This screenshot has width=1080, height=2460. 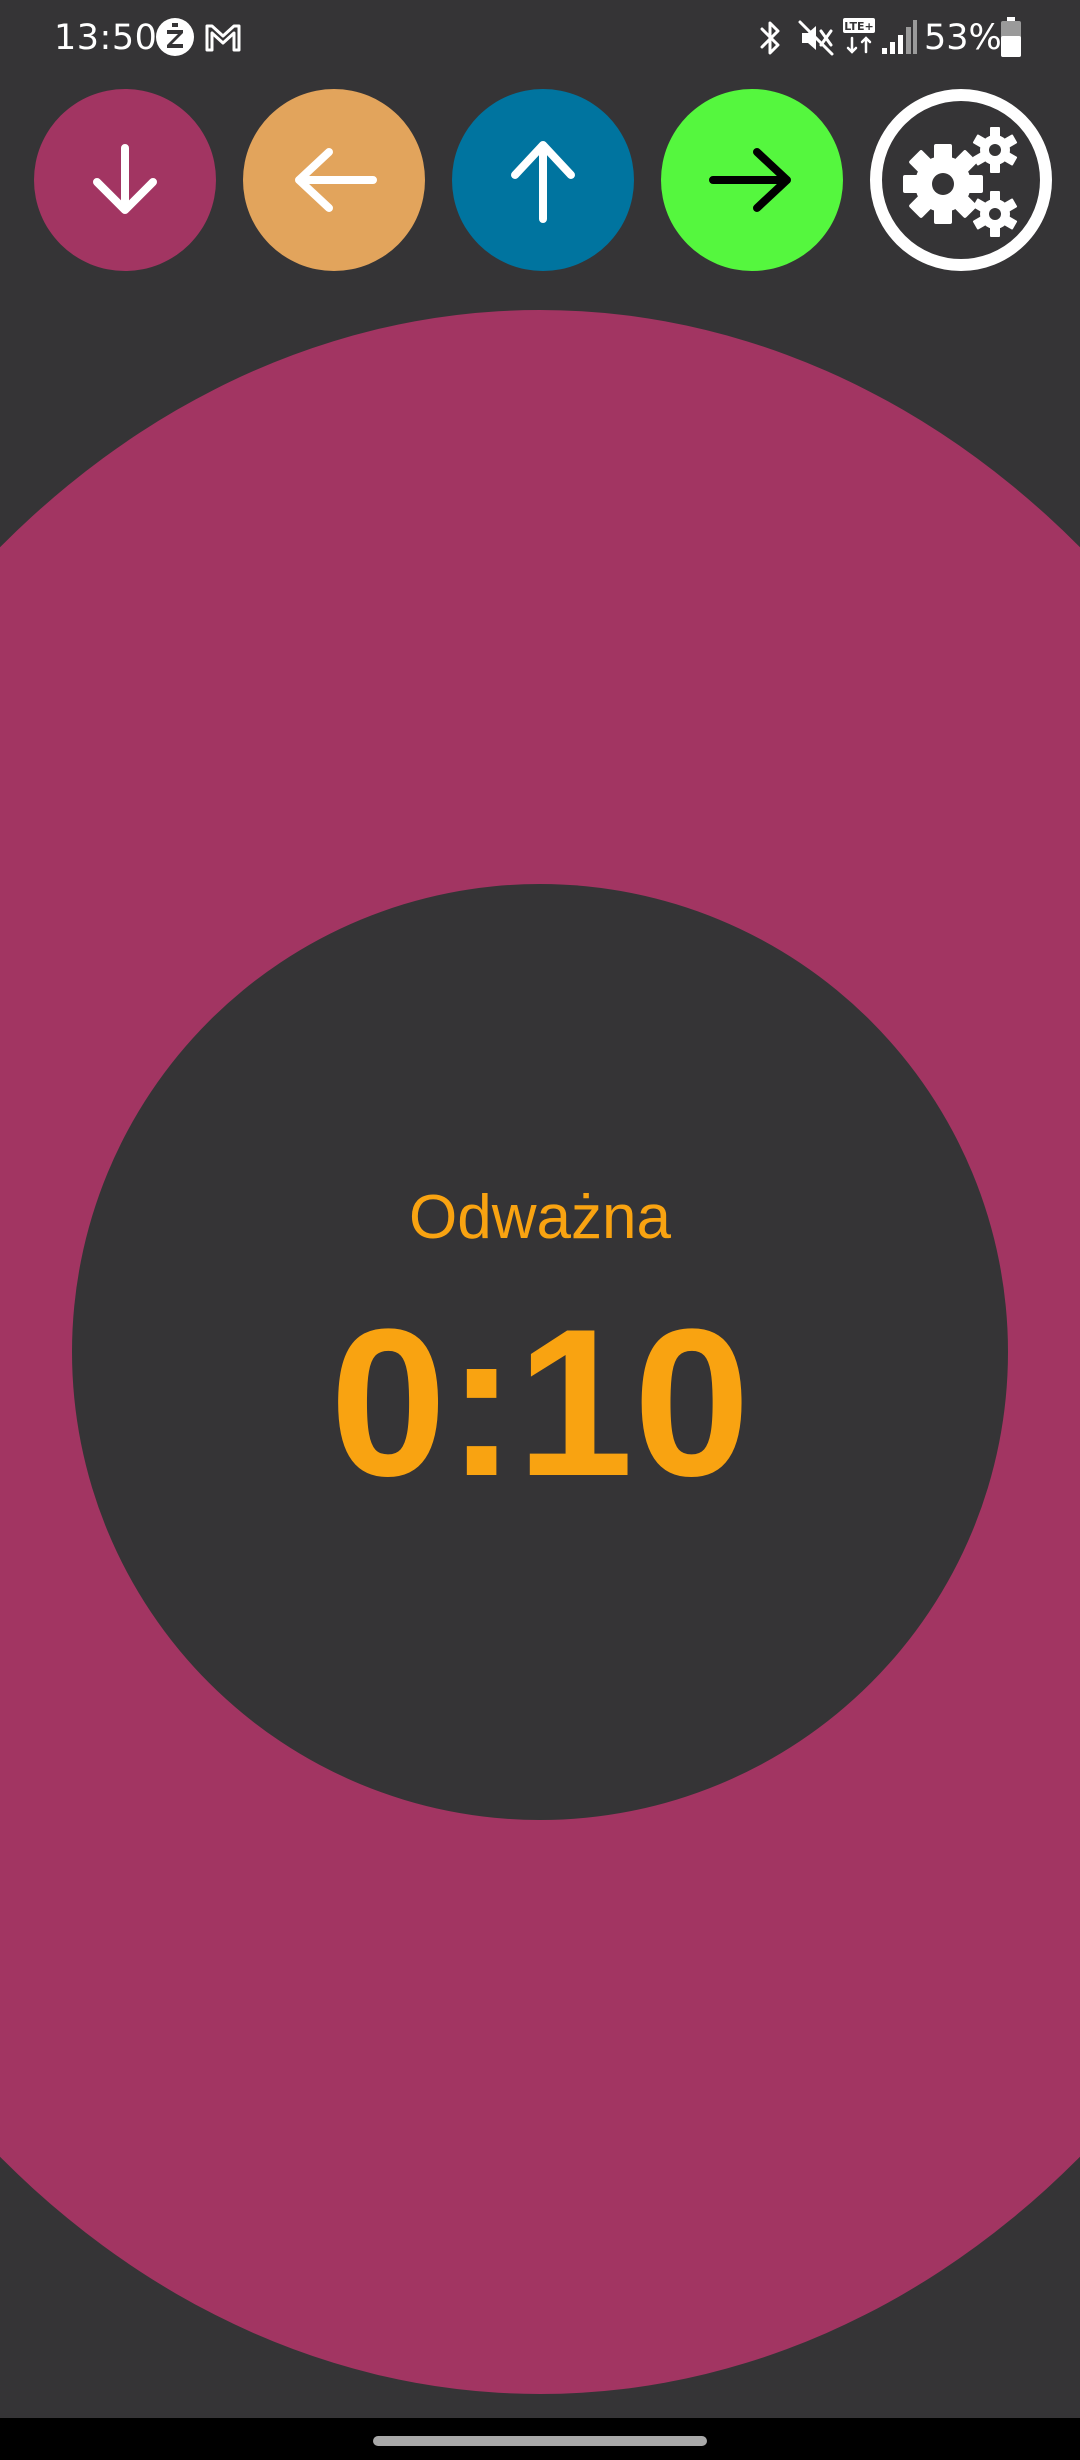 I want to click on gears-icon, so click(x=960, y=182).